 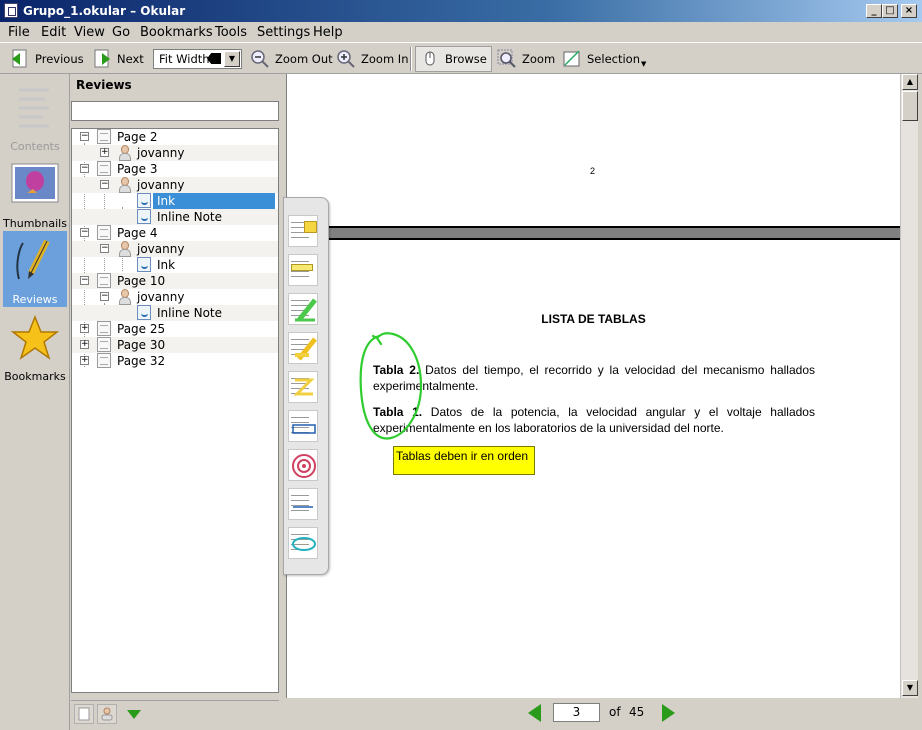 I want to click on menu-edit: Edit, so click(x=53, y=32).